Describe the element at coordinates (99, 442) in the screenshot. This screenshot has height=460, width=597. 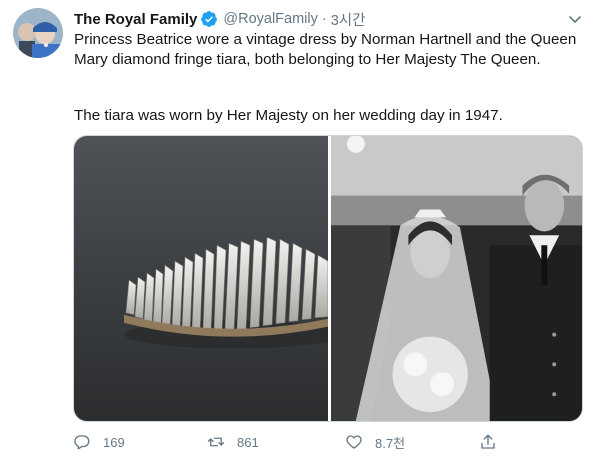
I see `reply-button: 169` at that location.